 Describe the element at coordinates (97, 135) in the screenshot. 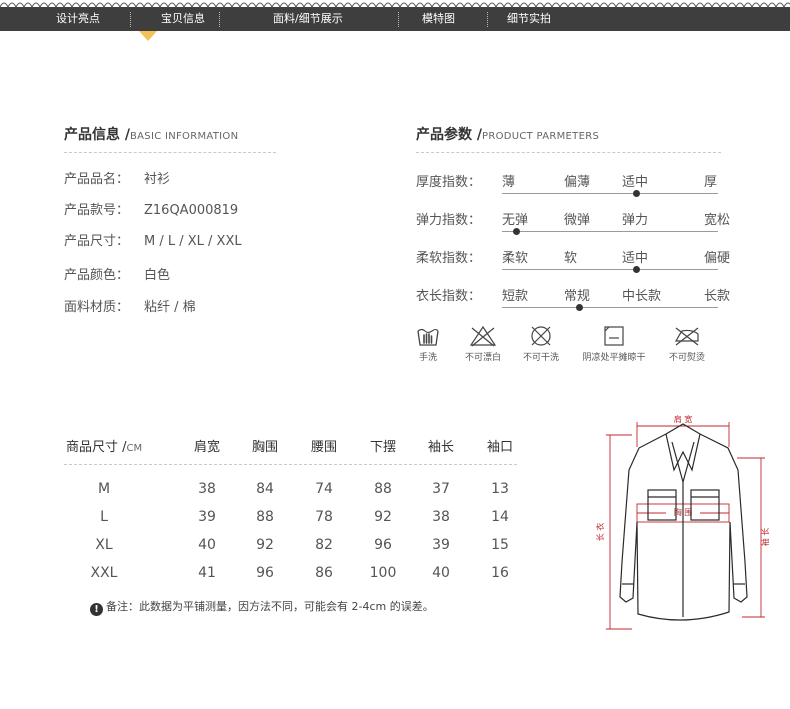

I see `basic-info-title: 产品信息 /` at that location.